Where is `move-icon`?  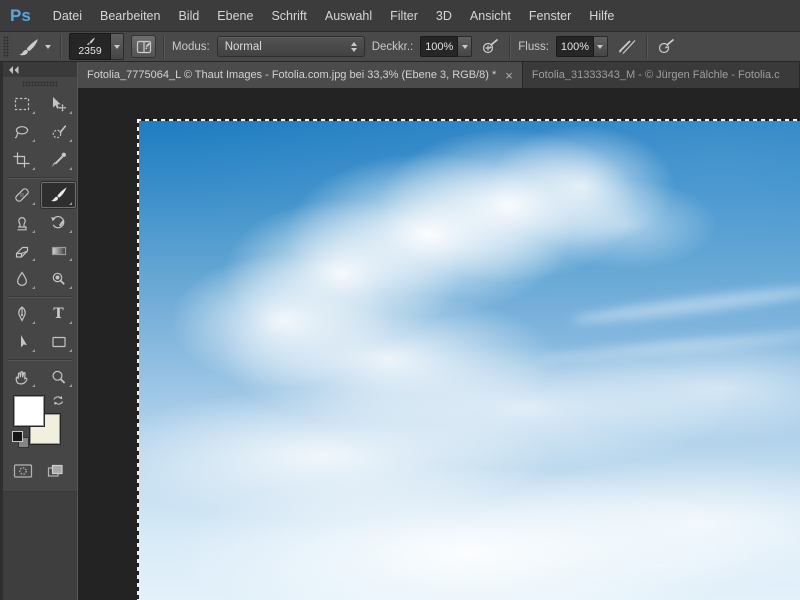
move-icon is located at coordinates (60, 104).